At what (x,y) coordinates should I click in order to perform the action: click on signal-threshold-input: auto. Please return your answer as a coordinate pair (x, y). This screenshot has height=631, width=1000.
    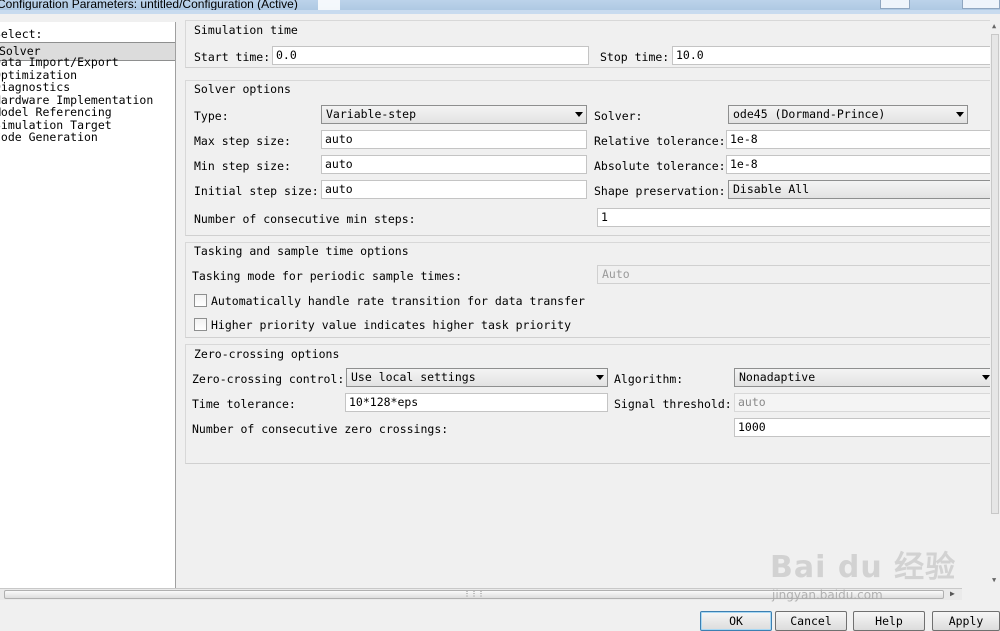
    Looking at the image, I should click on (867, 402).